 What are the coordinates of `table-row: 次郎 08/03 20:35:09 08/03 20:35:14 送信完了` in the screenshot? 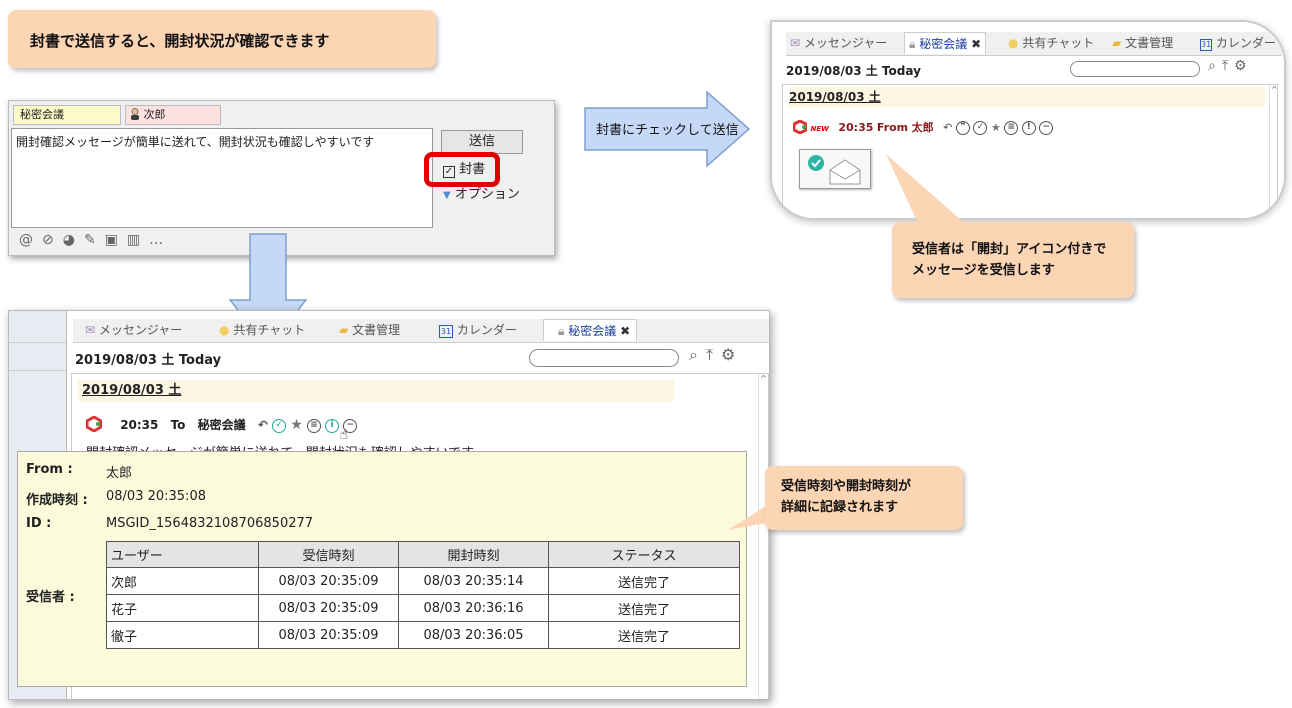 It's located at (423, 581).